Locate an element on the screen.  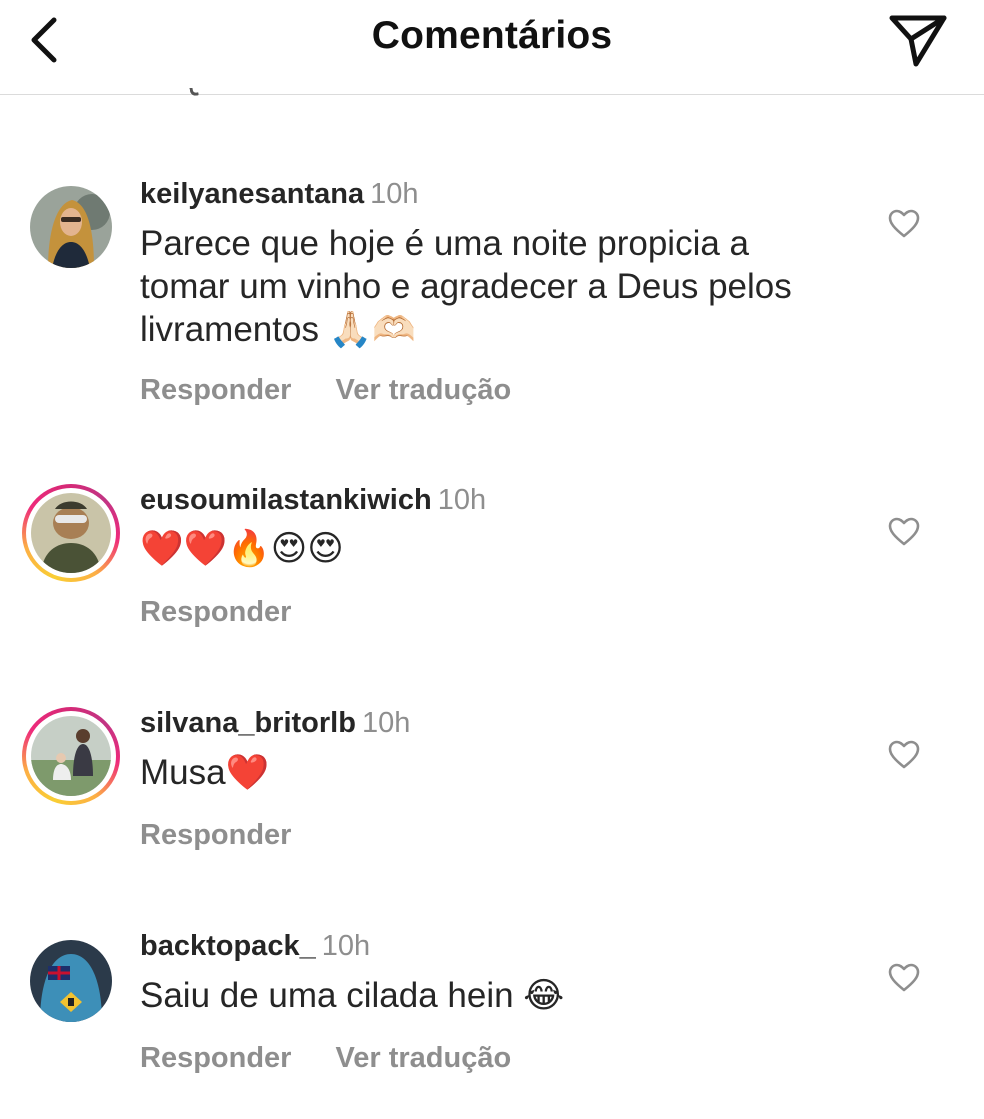
share-button is located at coordinates (918, 40).